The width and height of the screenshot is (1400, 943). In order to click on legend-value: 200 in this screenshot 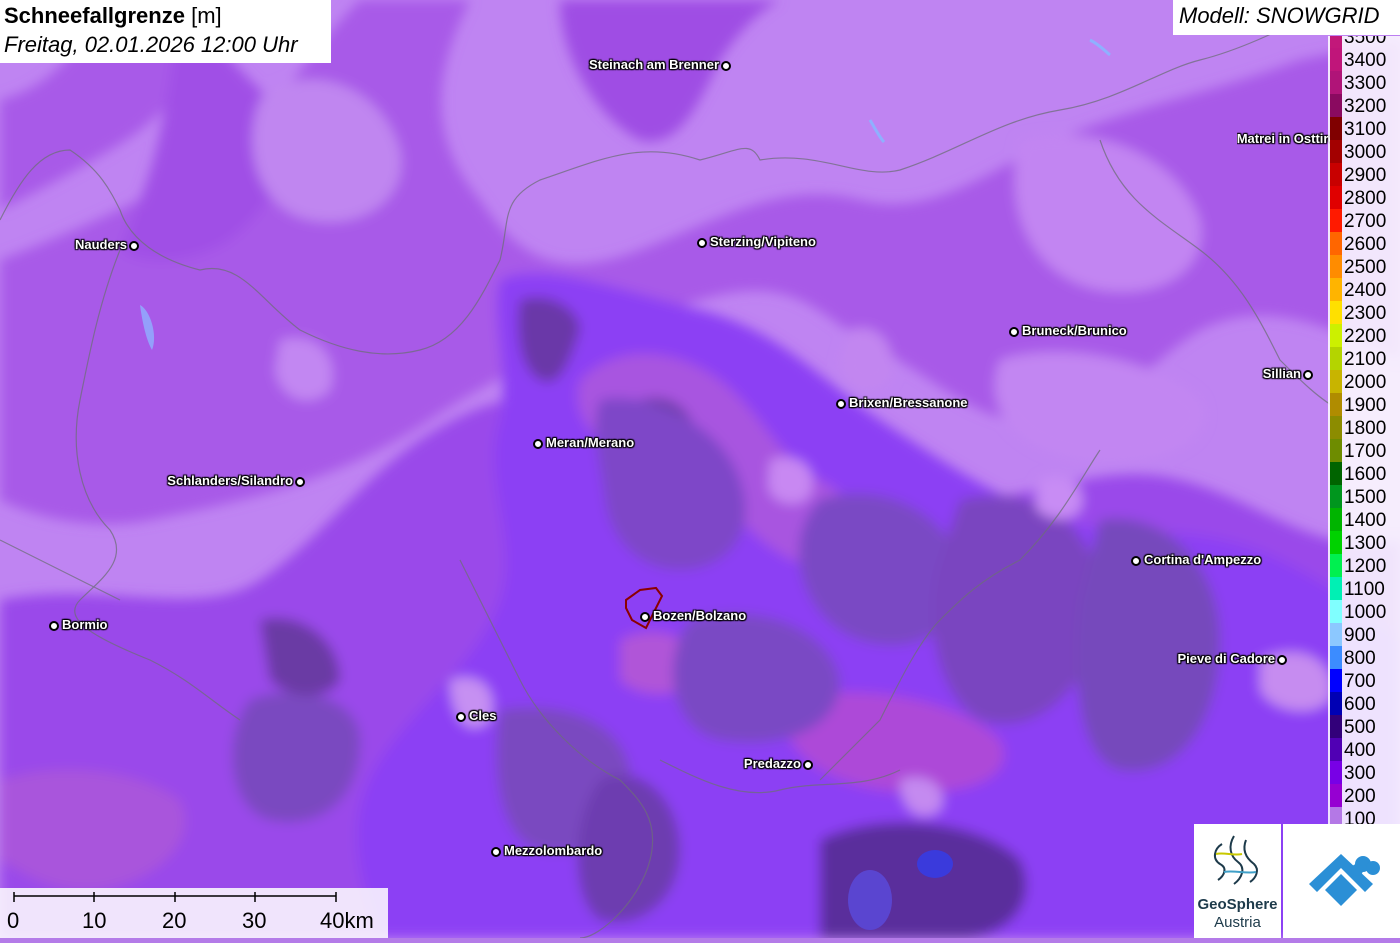, I will do `click(1360, 796)`.